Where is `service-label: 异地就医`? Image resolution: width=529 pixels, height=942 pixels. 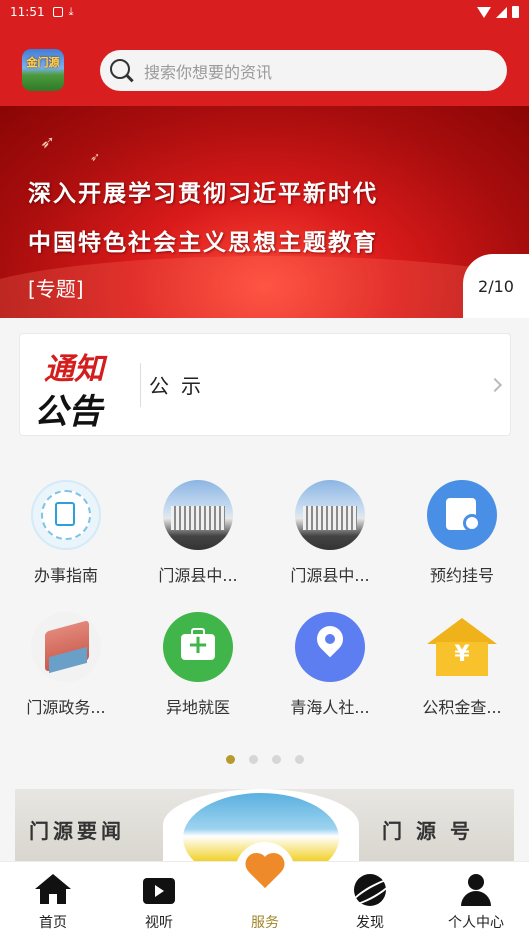
service-label: 异地就医 is located at coordinates (197, 707).